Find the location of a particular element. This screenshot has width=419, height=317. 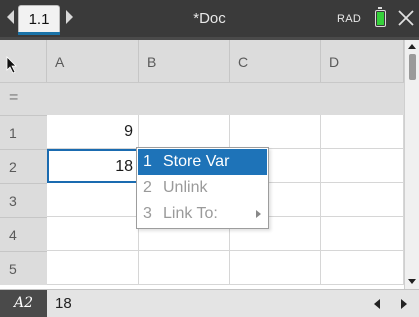

menu-item-number: 3 is located at coordinates (147, 213).